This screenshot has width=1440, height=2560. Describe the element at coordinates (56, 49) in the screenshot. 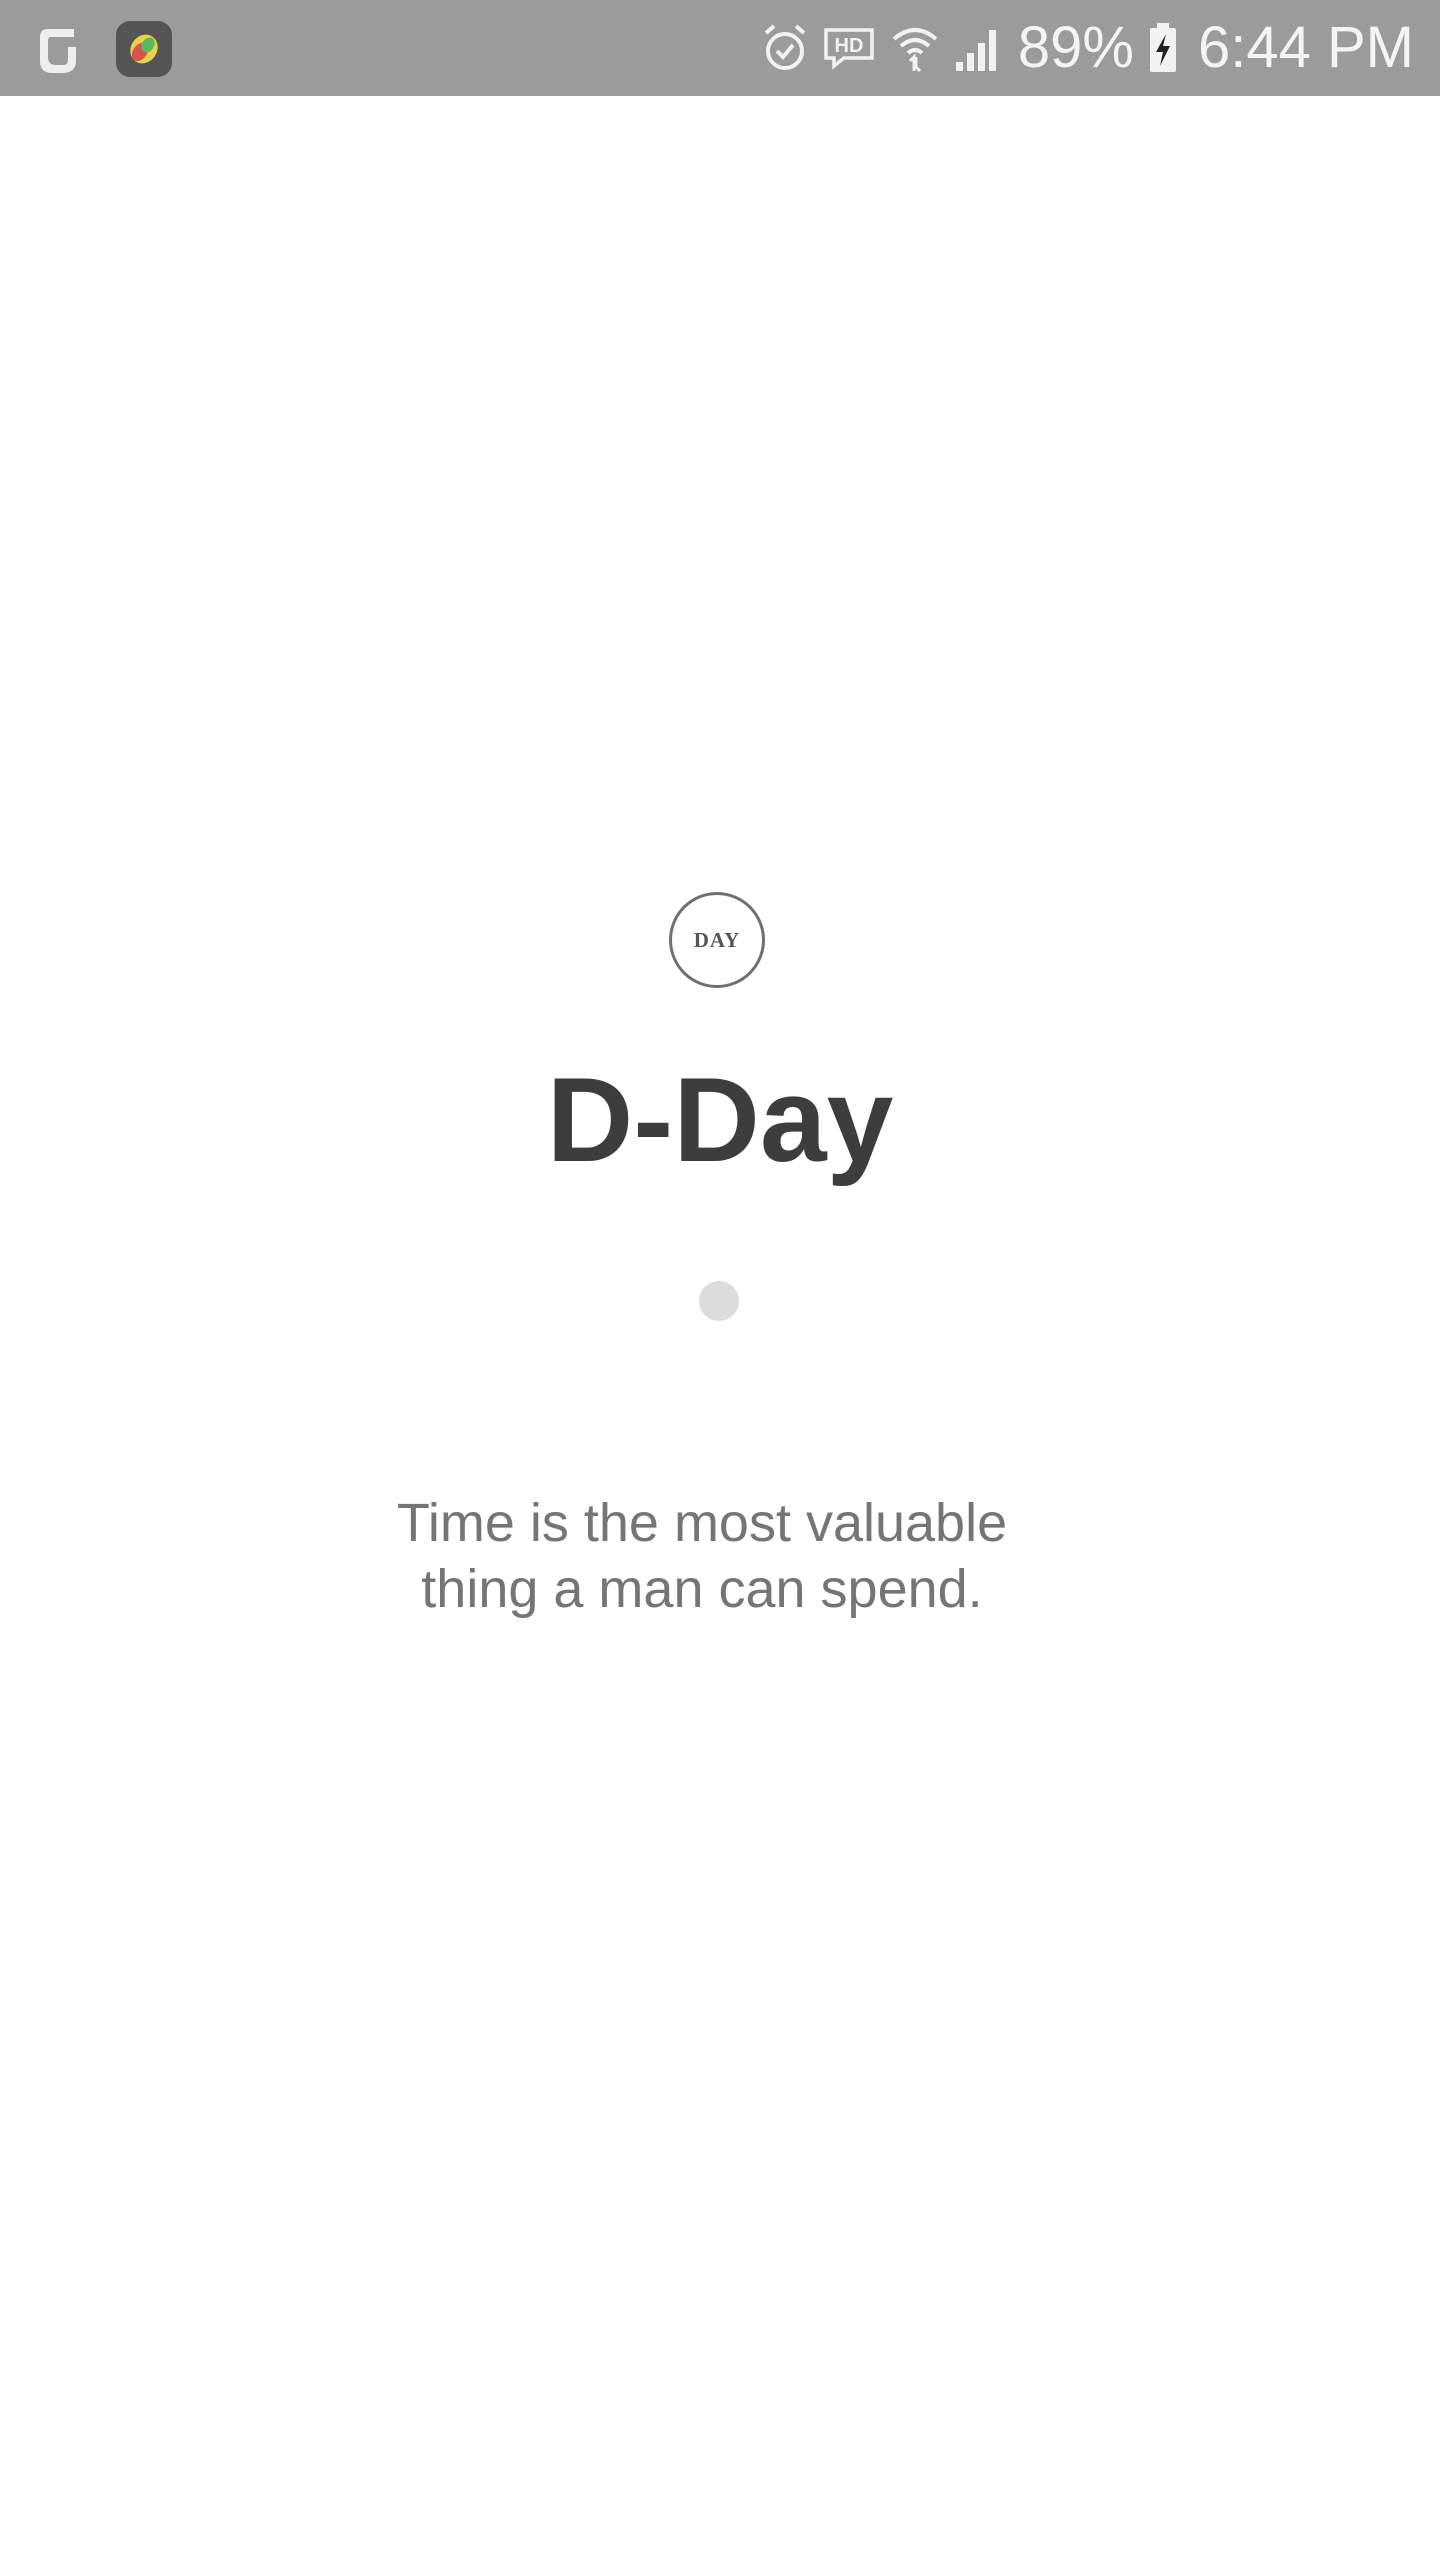

I see `notification-app-icon` at that location.